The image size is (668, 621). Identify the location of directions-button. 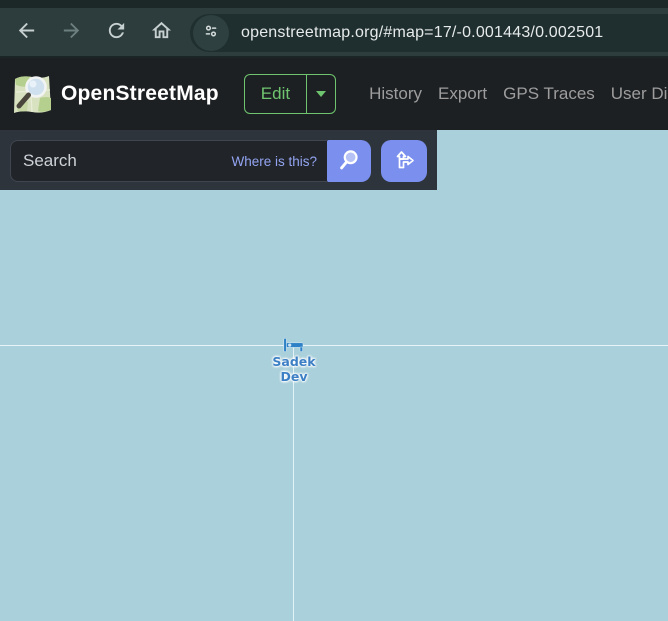
(404, 161).